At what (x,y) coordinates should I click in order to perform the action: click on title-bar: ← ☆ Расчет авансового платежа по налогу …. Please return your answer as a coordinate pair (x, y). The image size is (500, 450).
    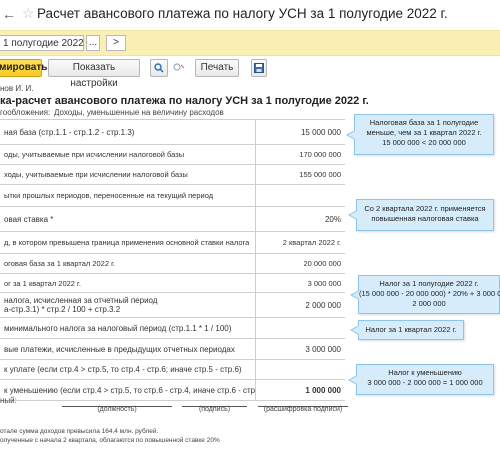
    Looking at the image, I should click on (250, 14).